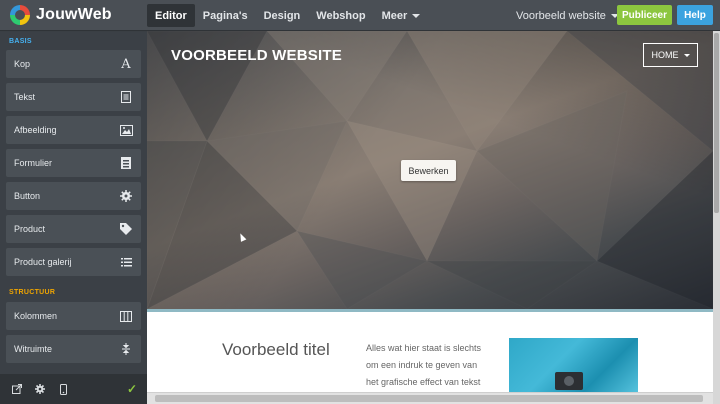 This screenshot has height=404, width=720. I want to click on check-icon: ✓, so click(132, 389).